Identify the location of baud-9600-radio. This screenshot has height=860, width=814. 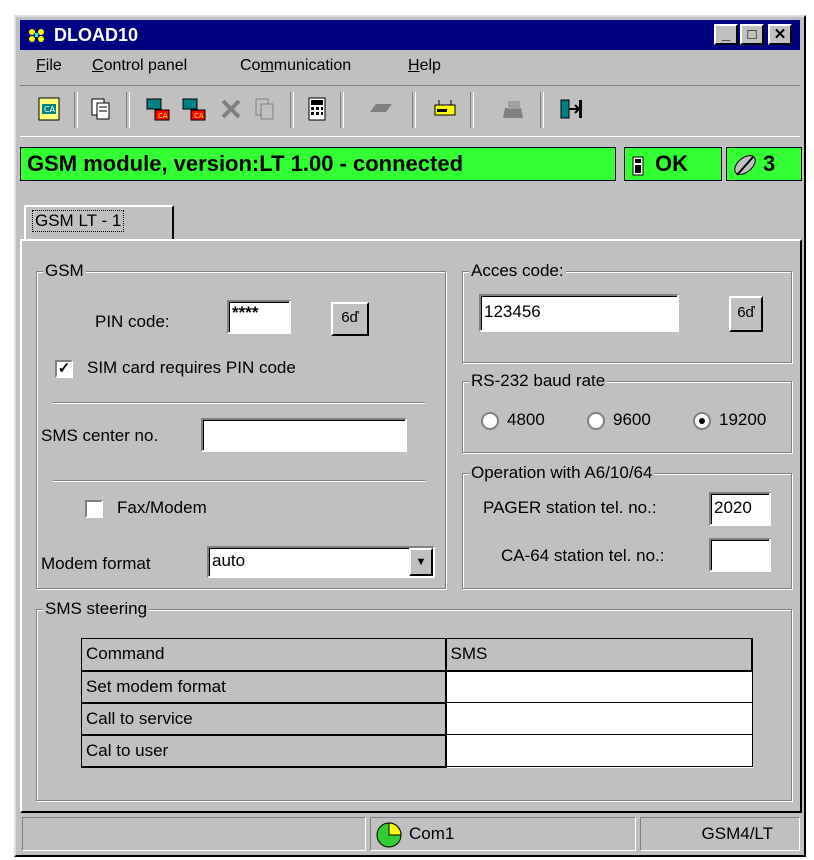
(596, 421).